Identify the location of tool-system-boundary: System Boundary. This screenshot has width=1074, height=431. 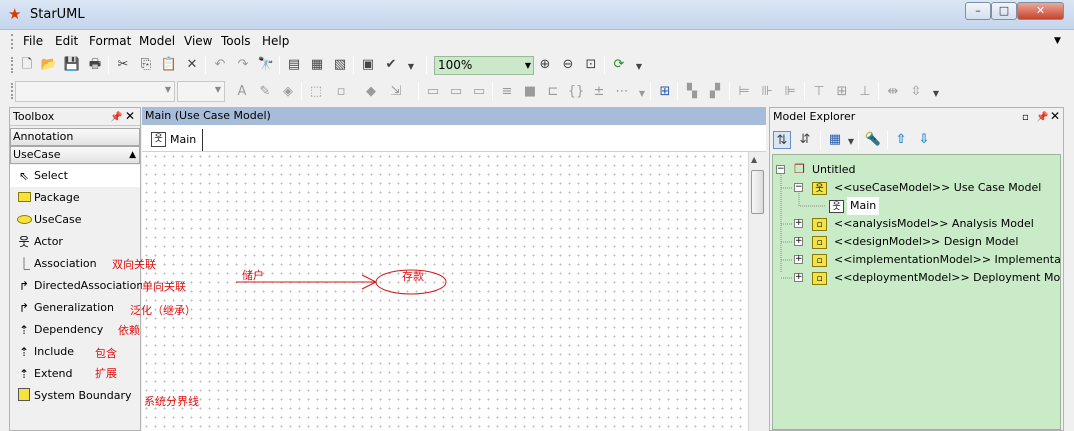
(75, 396).